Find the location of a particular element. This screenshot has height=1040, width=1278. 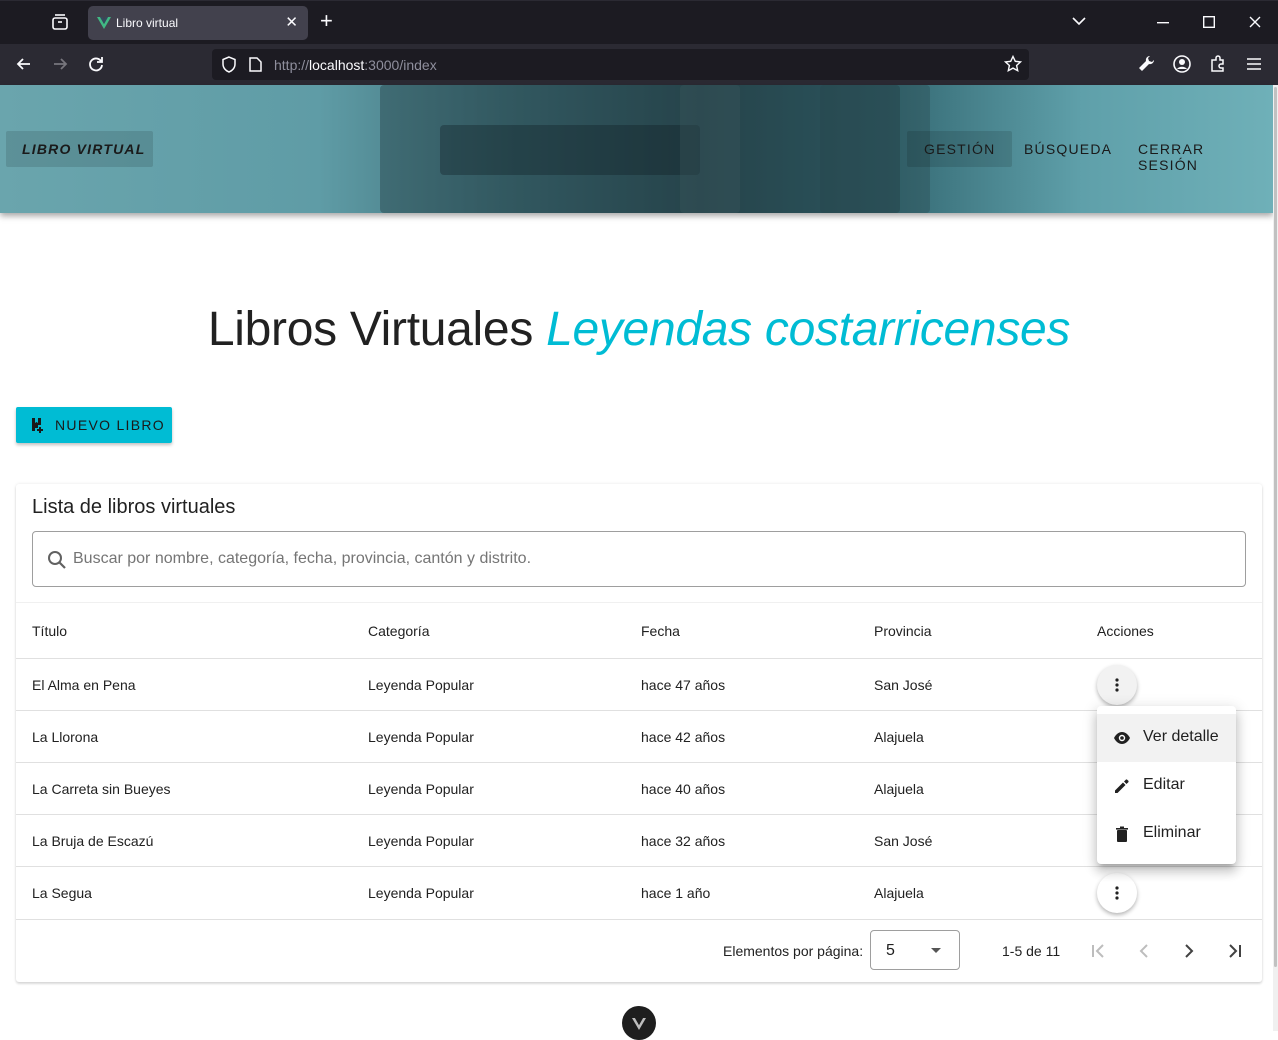

header-fecha: Fecha is located at coordinates (660, 631).